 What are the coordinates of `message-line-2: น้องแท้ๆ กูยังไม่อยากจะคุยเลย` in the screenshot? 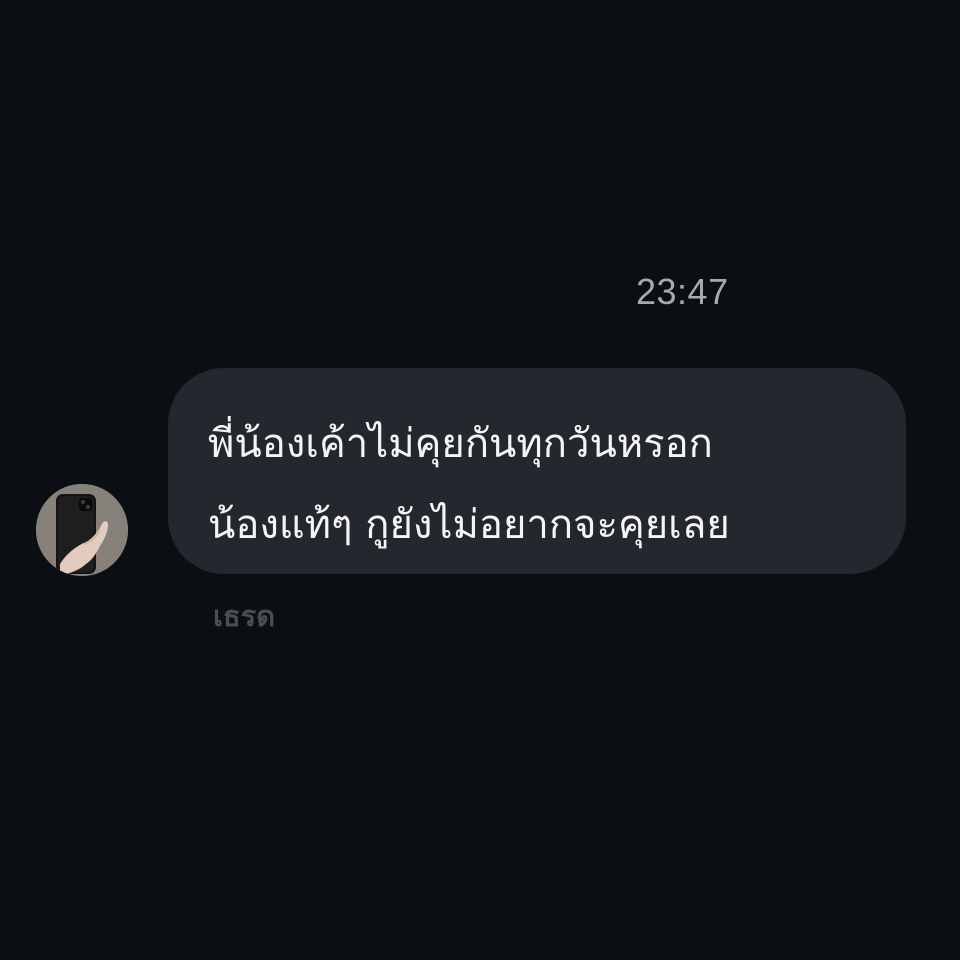 It's located at (469, 525).